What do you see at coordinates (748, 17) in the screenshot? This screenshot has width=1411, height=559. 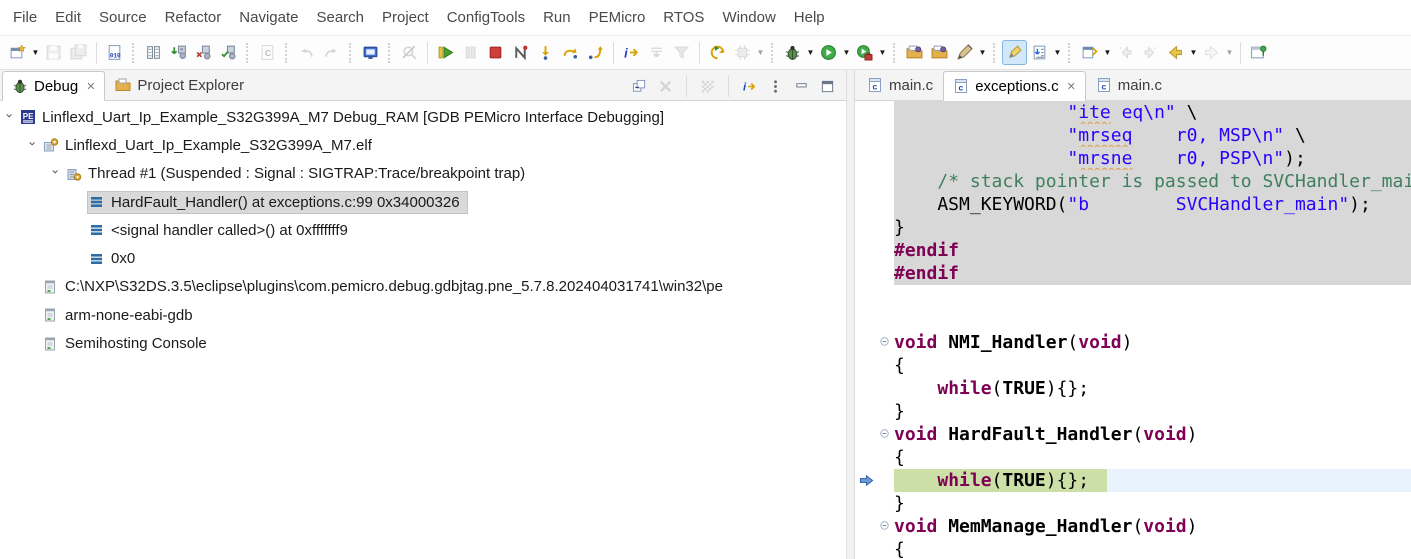 I see `menu-window: Window` at bounding box center [748, 17].